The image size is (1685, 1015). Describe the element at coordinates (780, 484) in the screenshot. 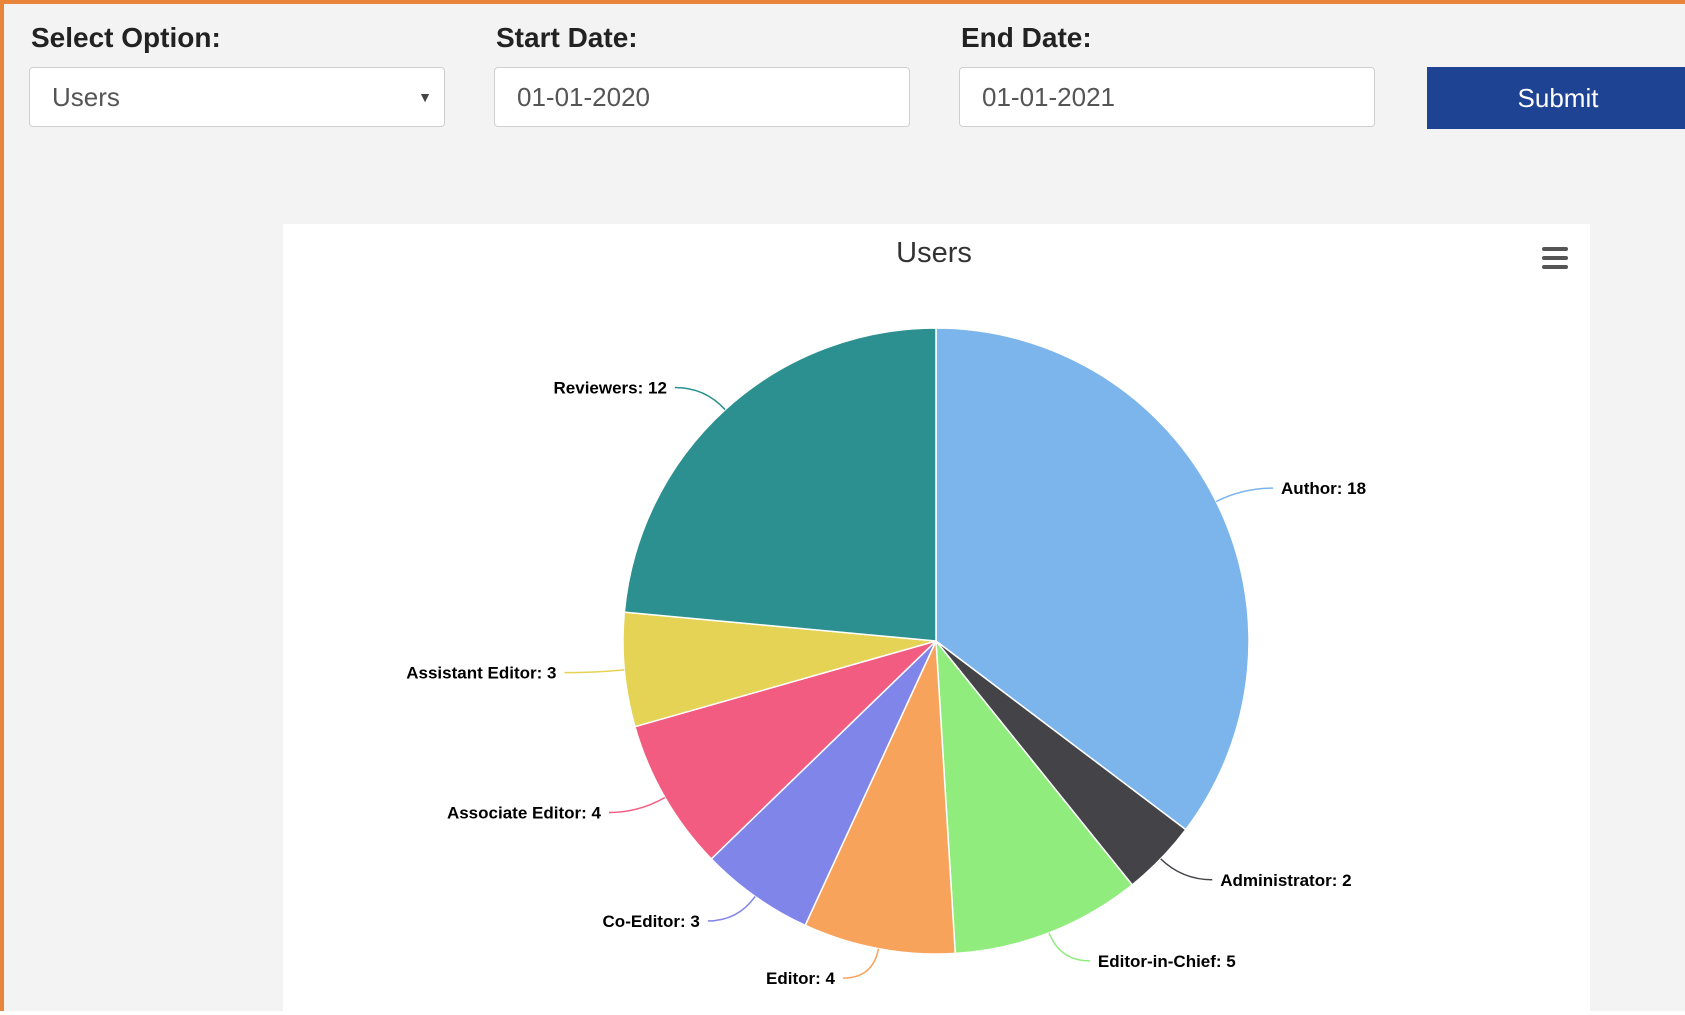

I see `pie-slice-reviewers` at that location.